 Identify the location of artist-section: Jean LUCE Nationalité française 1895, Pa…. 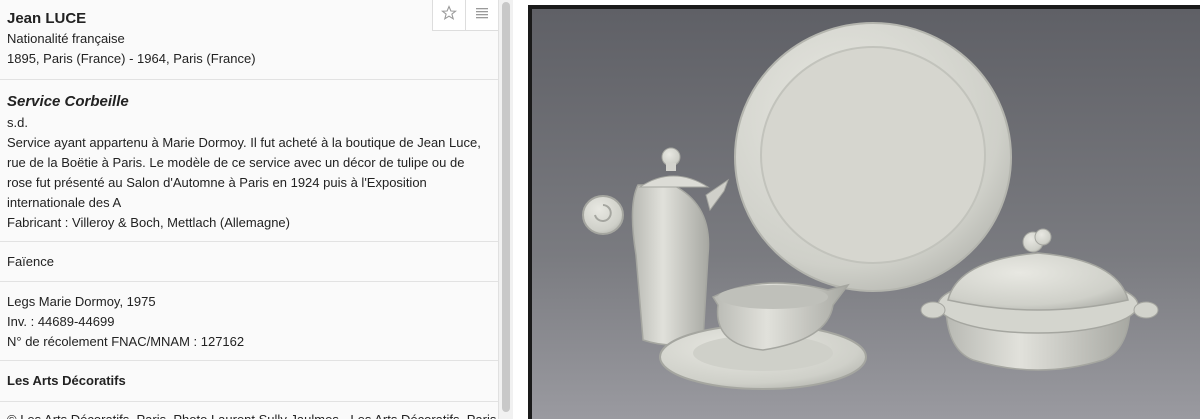
(249, 40).